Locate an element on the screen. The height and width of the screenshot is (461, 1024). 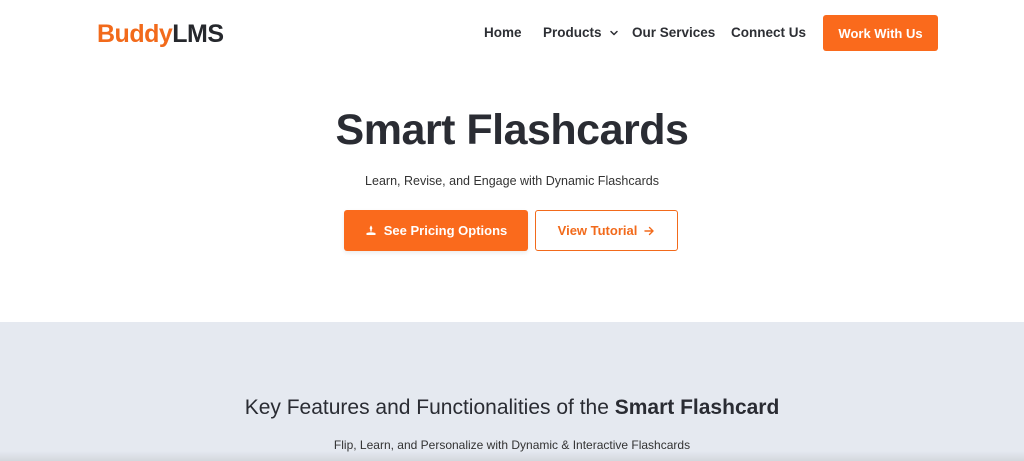
nav-services-link: Our Services is located at coordinates (673, 33).